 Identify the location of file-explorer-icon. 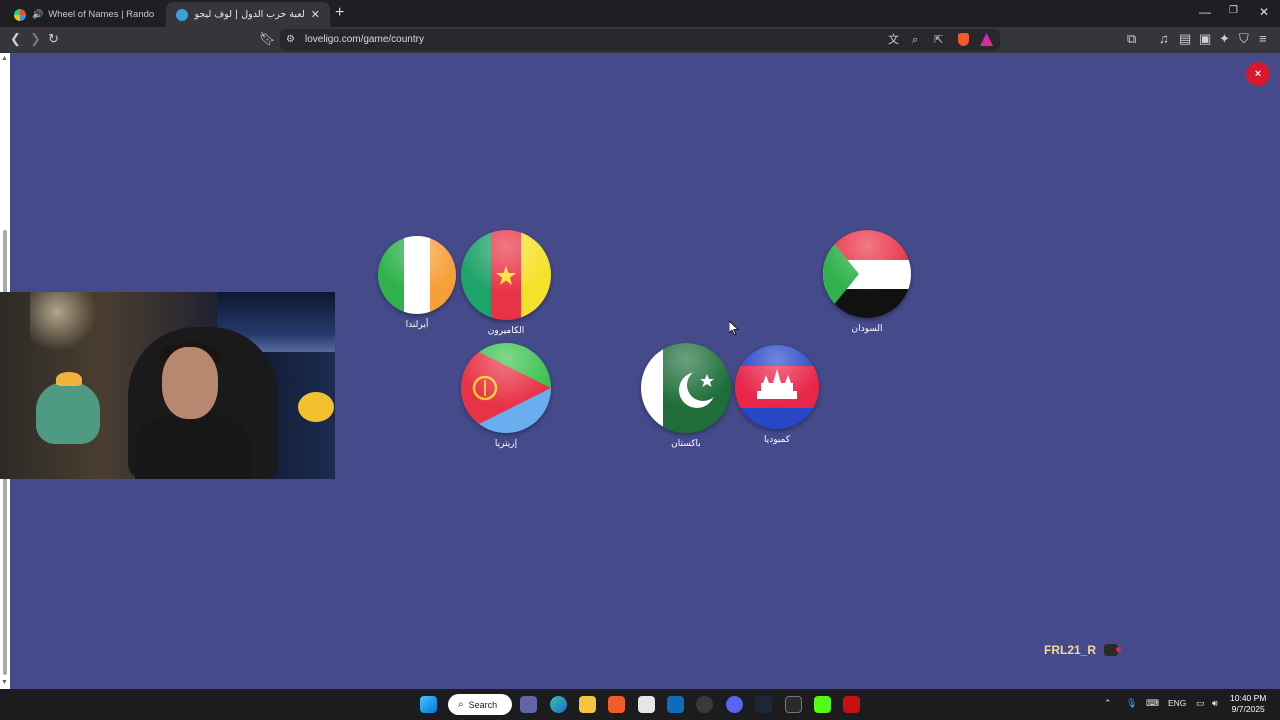
(587, 704).